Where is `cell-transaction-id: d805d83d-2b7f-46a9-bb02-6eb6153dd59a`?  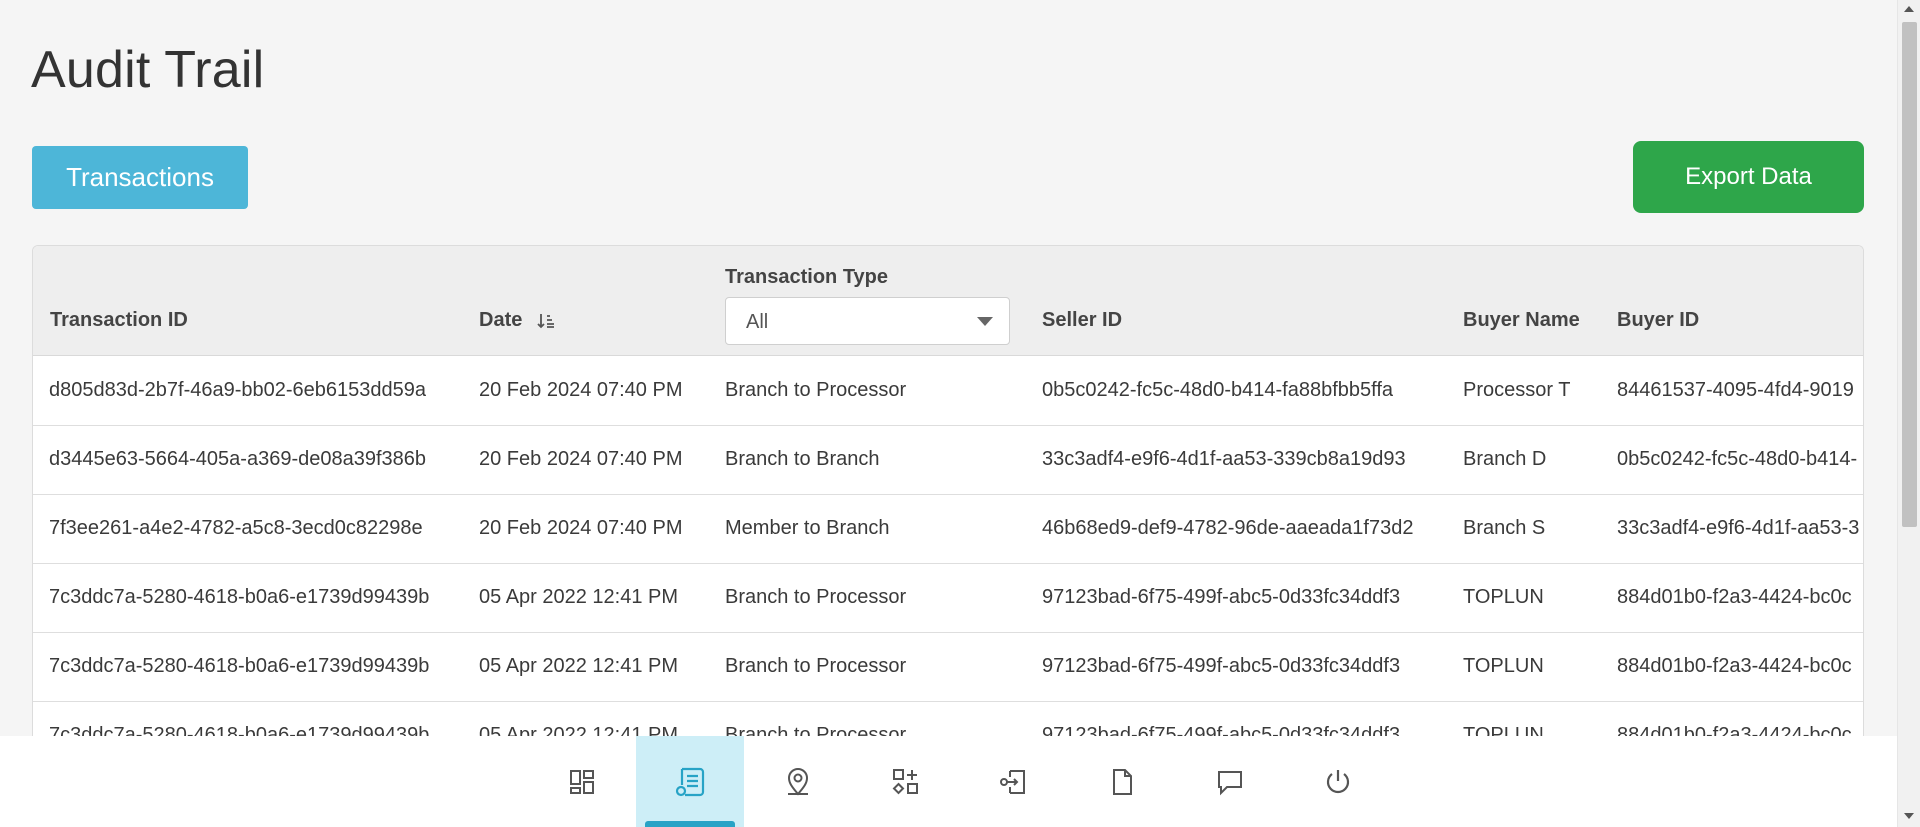
cell-transaction-id: d805d83d-2b7f-46a9-bb02-6eb6153dd59a is located at coordinates (238, 390).